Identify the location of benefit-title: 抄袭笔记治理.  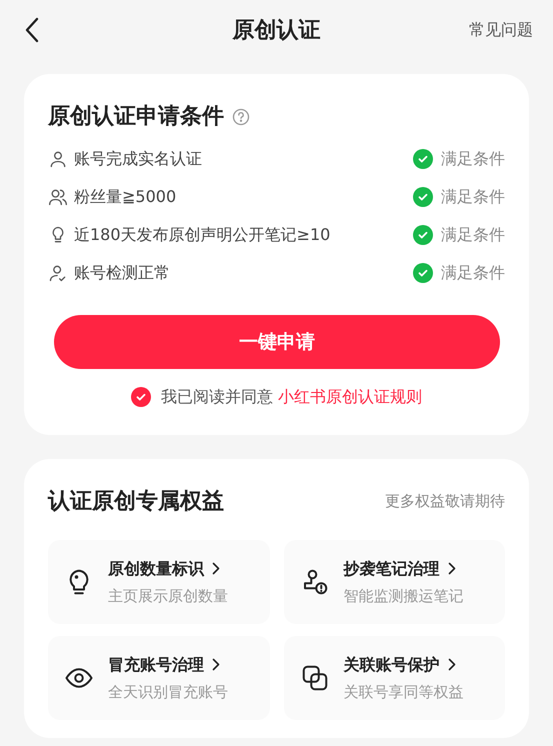
(392, 569).